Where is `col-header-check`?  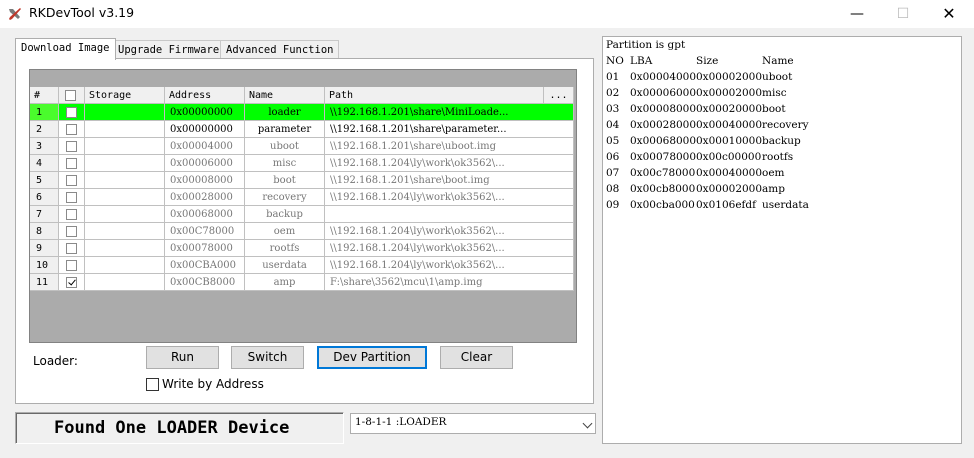 col-header-check is located at coordinates (72, 95).